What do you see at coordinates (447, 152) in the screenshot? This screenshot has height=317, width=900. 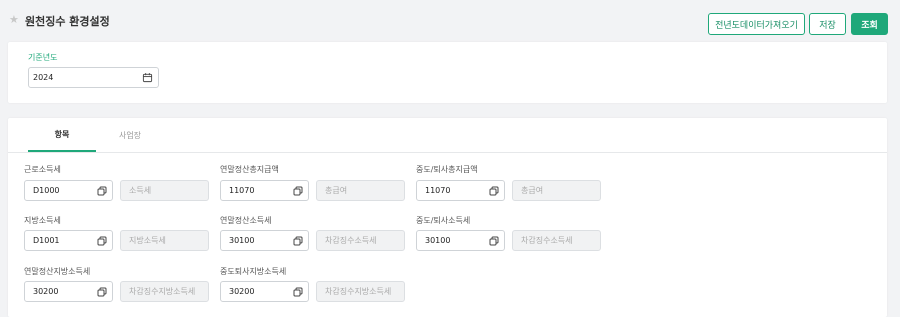 I see `tab-divider` at bounding box center [447, 152].